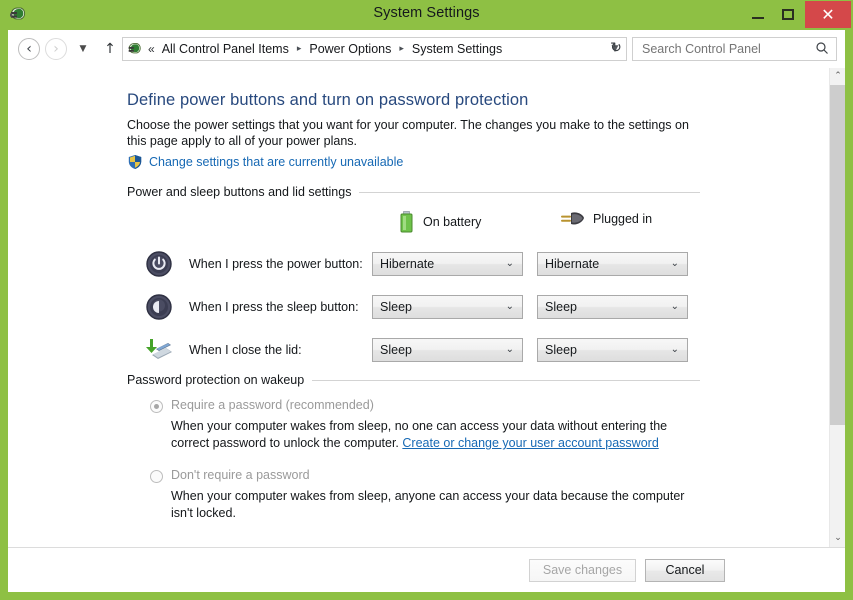 This screenshot has width=853, height=600. Describe the element at coordinates (457, 49) in the screenshot. I see `breadcrumb-item-system-settings: System Settings` at that location.